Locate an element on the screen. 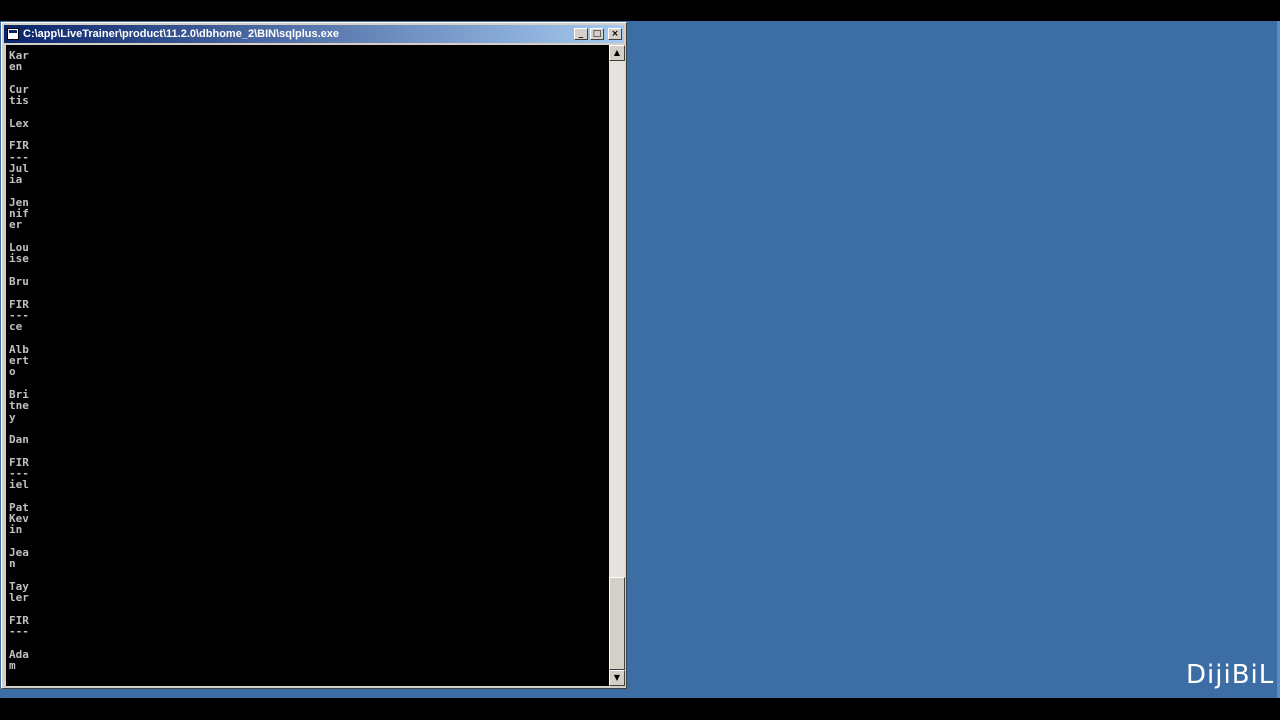  letterbox-bottom is located at coordinates (640, 709).